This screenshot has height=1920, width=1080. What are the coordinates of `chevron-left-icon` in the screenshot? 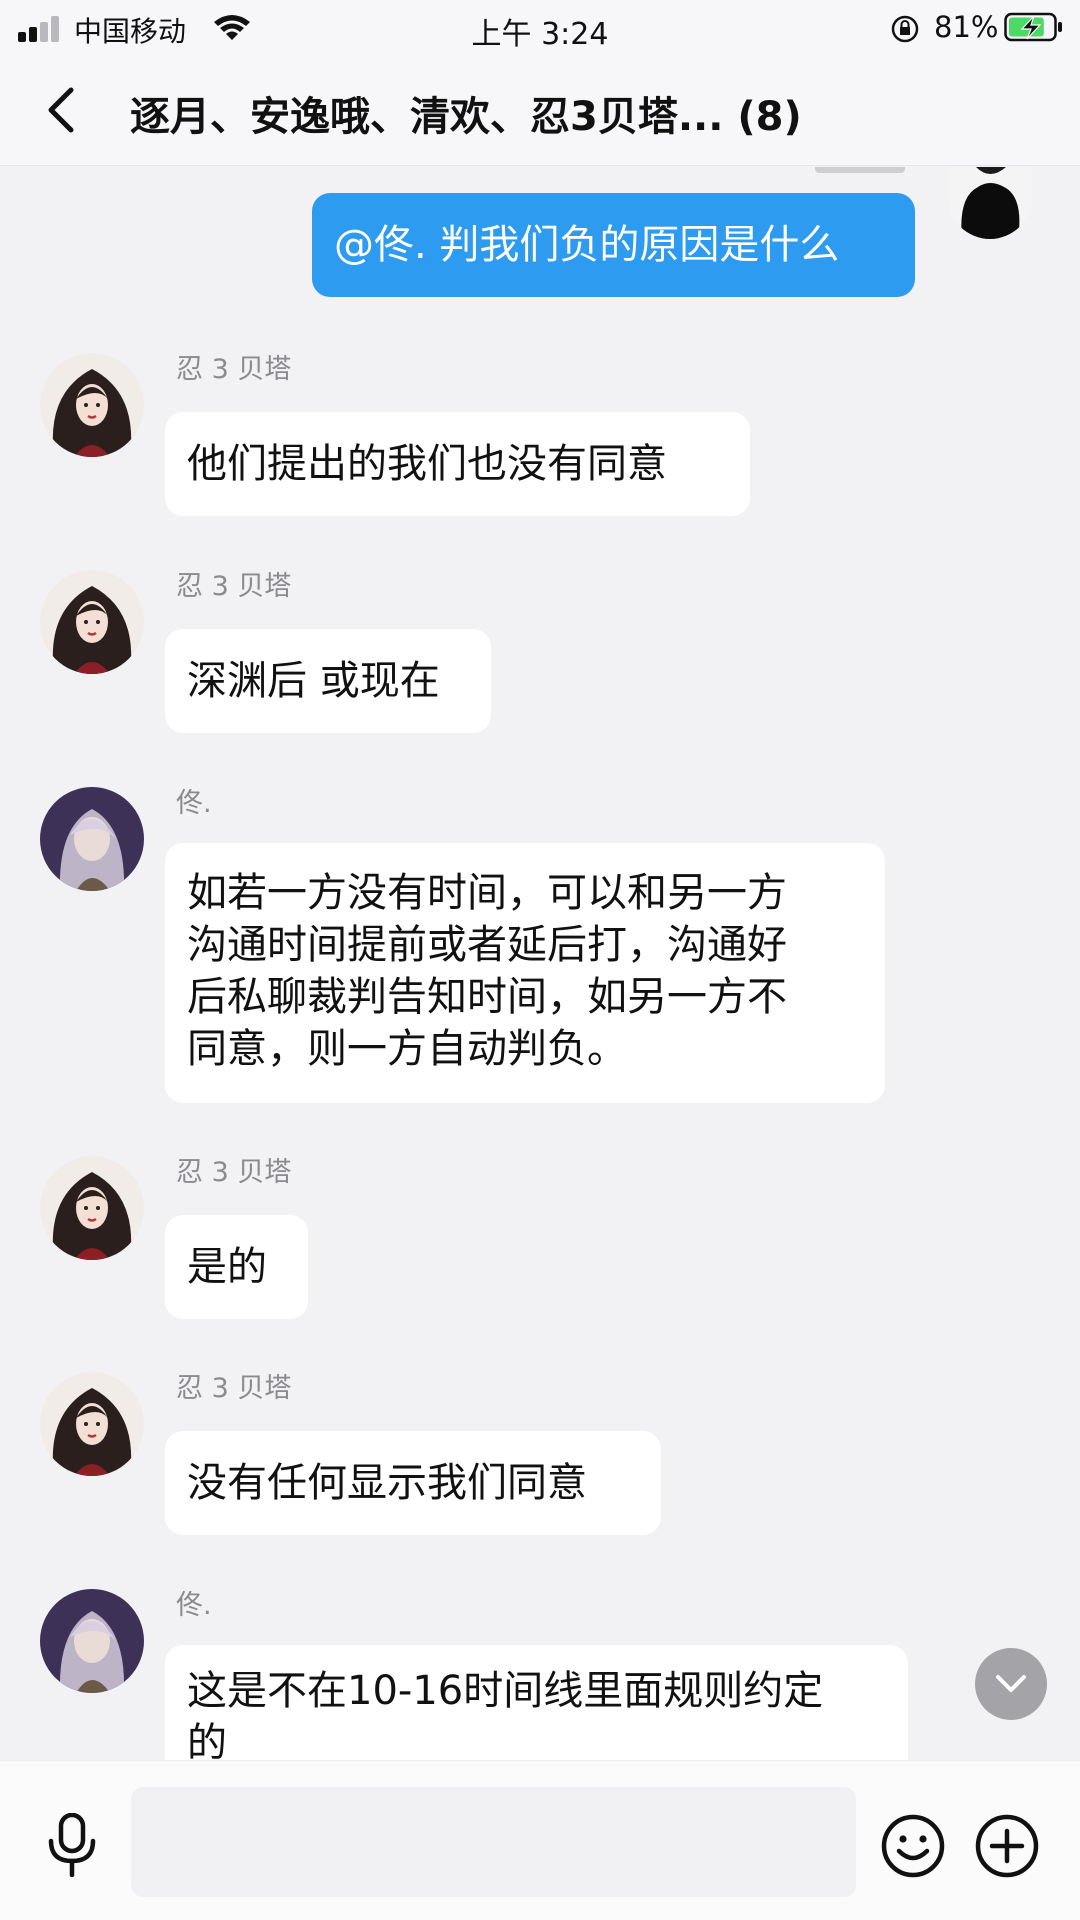 It's located at (61, 110).